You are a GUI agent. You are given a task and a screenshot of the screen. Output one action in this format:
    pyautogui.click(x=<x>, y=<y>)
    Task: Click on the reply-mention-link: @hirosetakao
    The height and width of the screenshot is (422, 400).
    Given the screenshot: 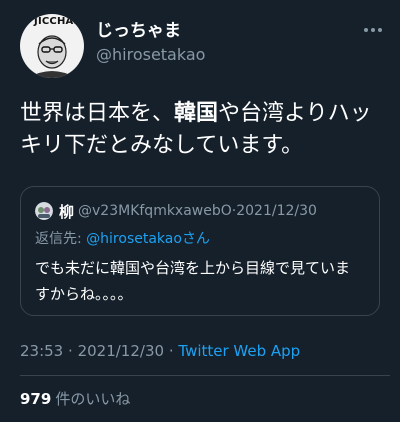 What is the action you would take?
    pyautogui.click(x=134, y=239)
    